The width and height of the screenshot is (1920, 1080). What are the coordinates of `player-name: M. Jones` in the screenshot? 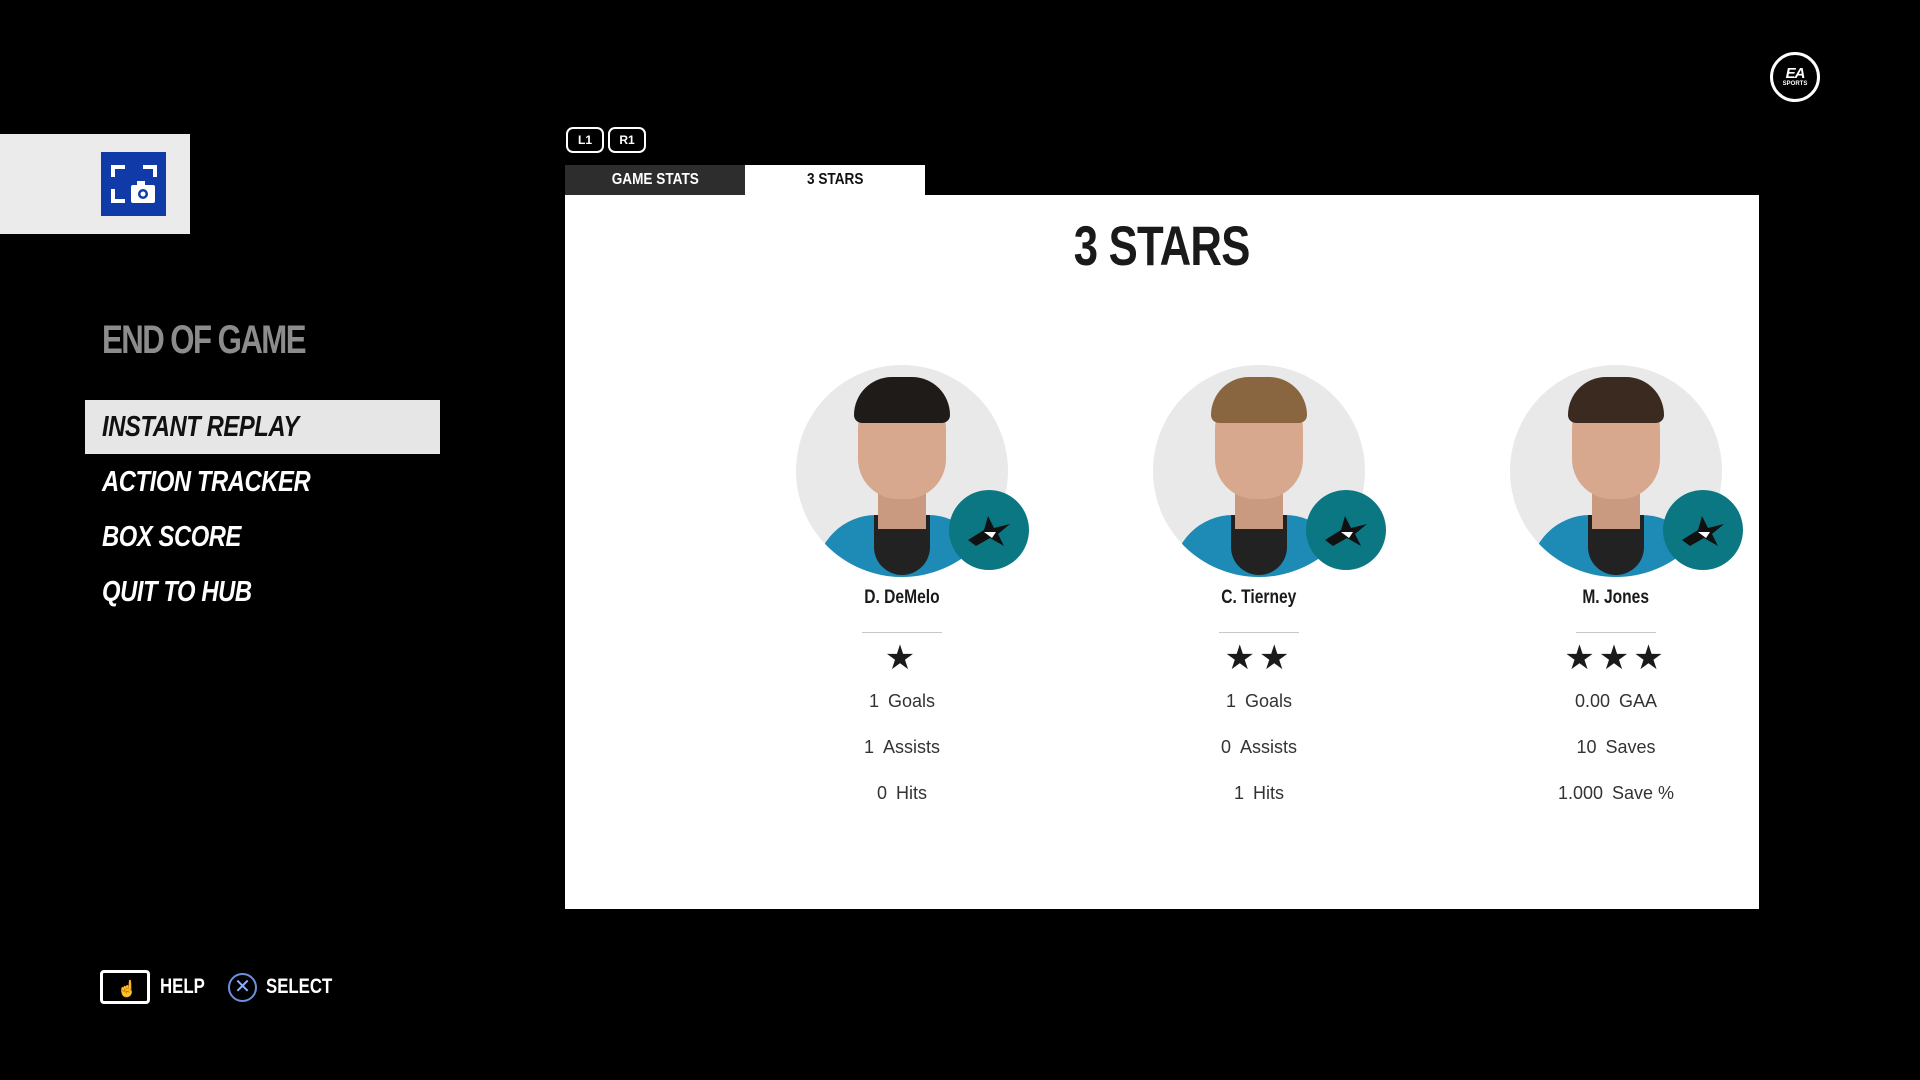 It's located at (1616, 598).